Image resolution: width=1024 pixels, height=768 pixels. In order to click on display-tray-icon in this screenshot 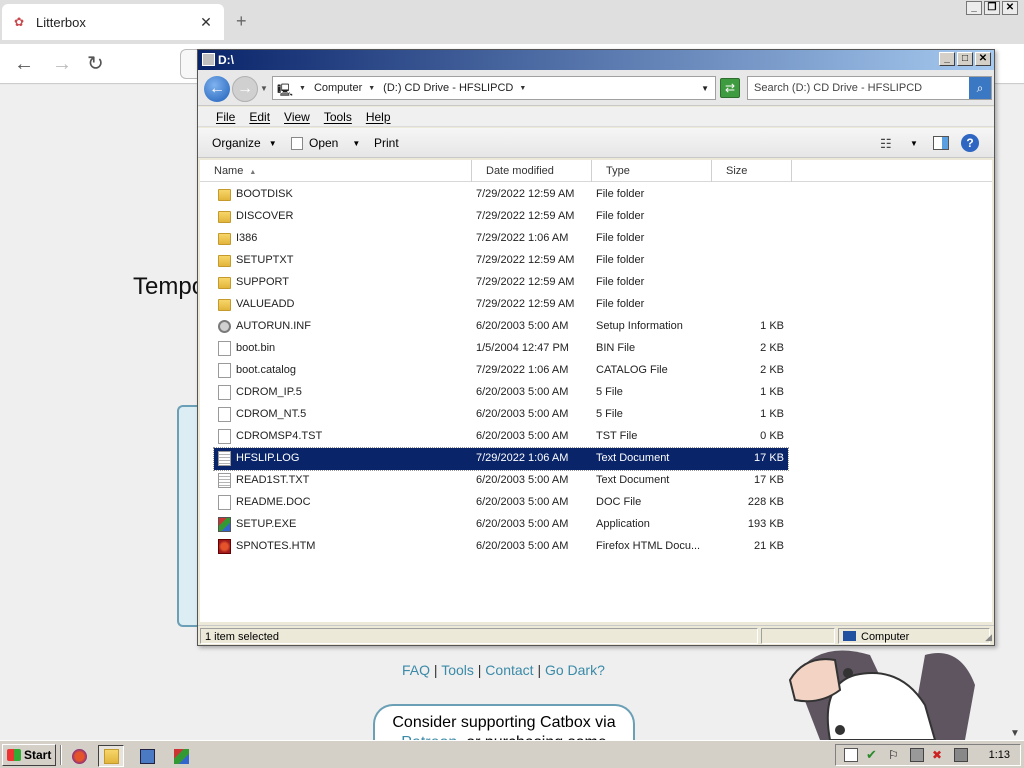, I will do `click(961, 755)`.